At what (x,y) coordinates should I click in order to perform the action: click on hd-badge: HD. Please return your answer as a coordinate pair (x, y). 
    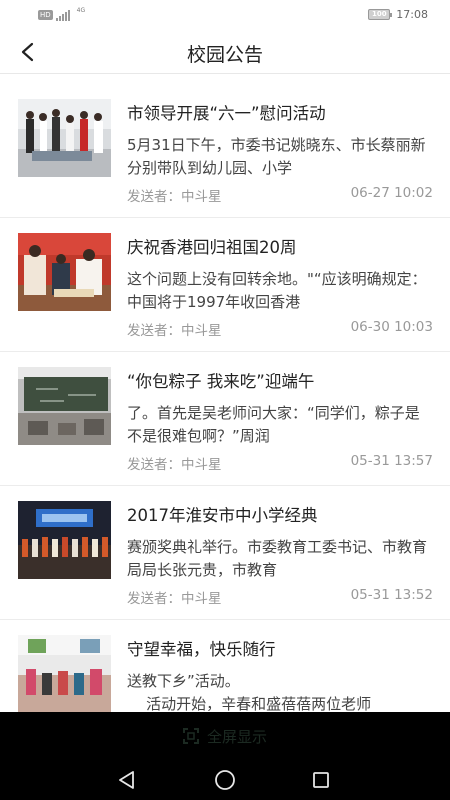
    Looking at the image, I should click on (45, 15).